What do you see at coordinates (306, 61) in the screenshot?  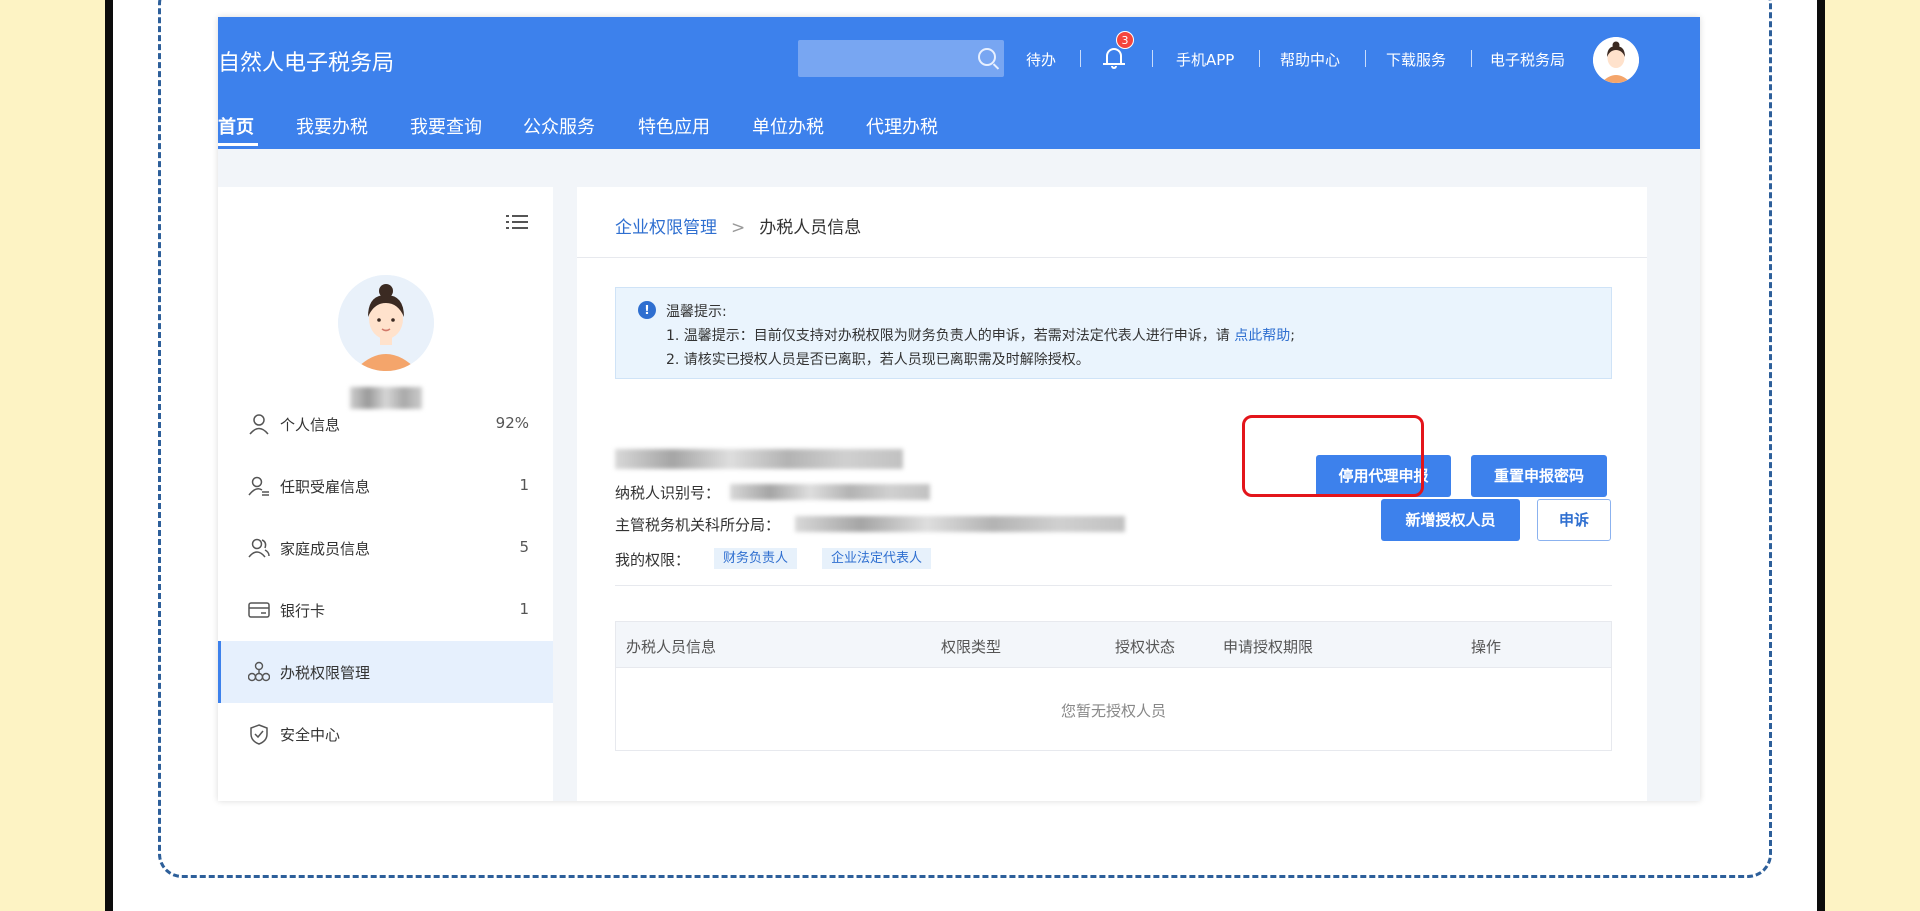 I see `app-title: 自然人电子税务局` at bounding box center [306, 61].